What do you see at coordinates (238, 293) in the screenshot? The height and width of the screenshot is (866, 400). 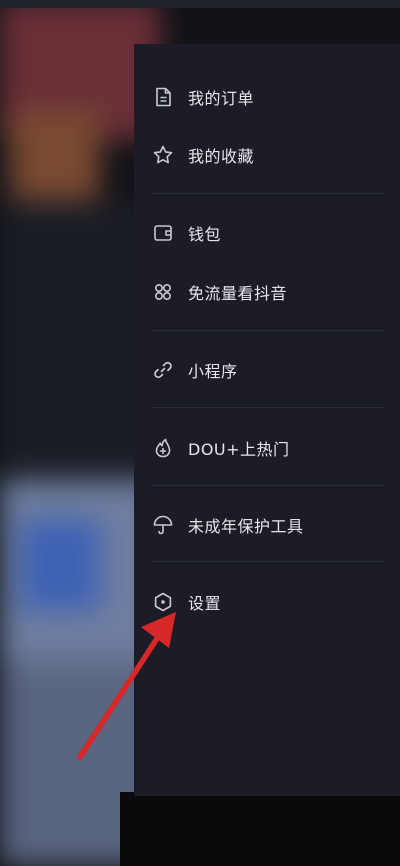 I see `menu-item-label: 免流量看抖音` at bounding box center [238, 293].